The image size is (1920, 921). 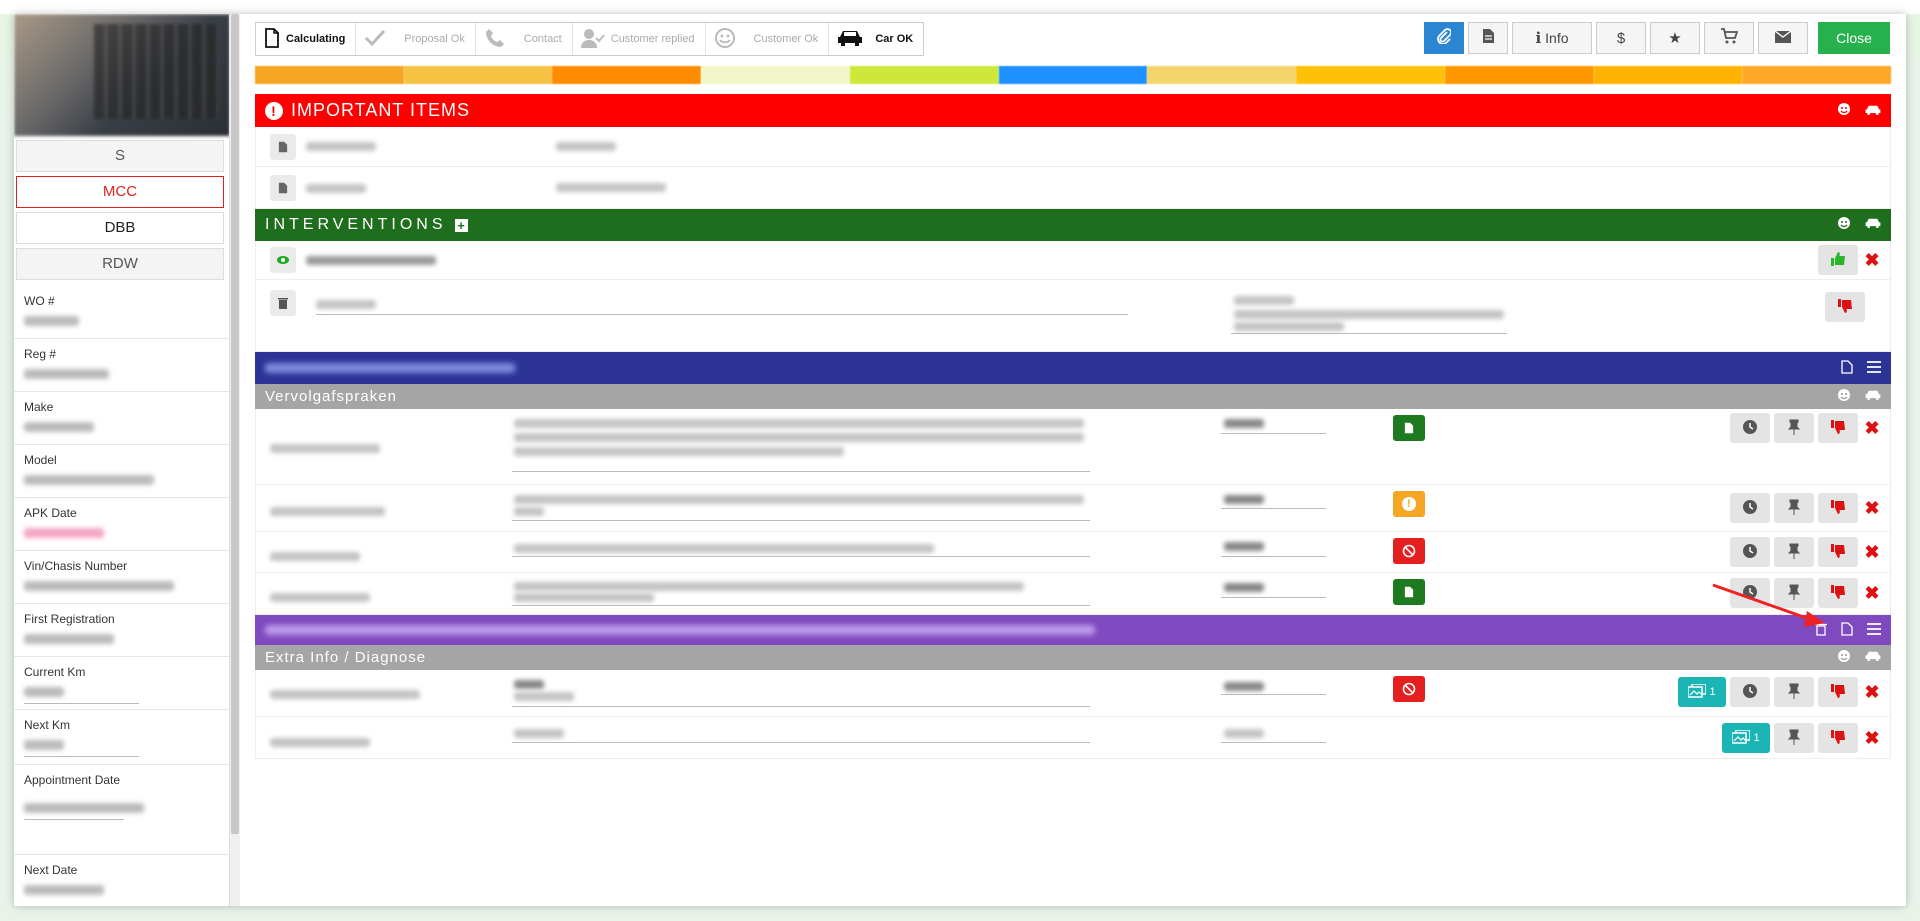 I want to click on rdw-button: RDW, so click(x=120, y=264).